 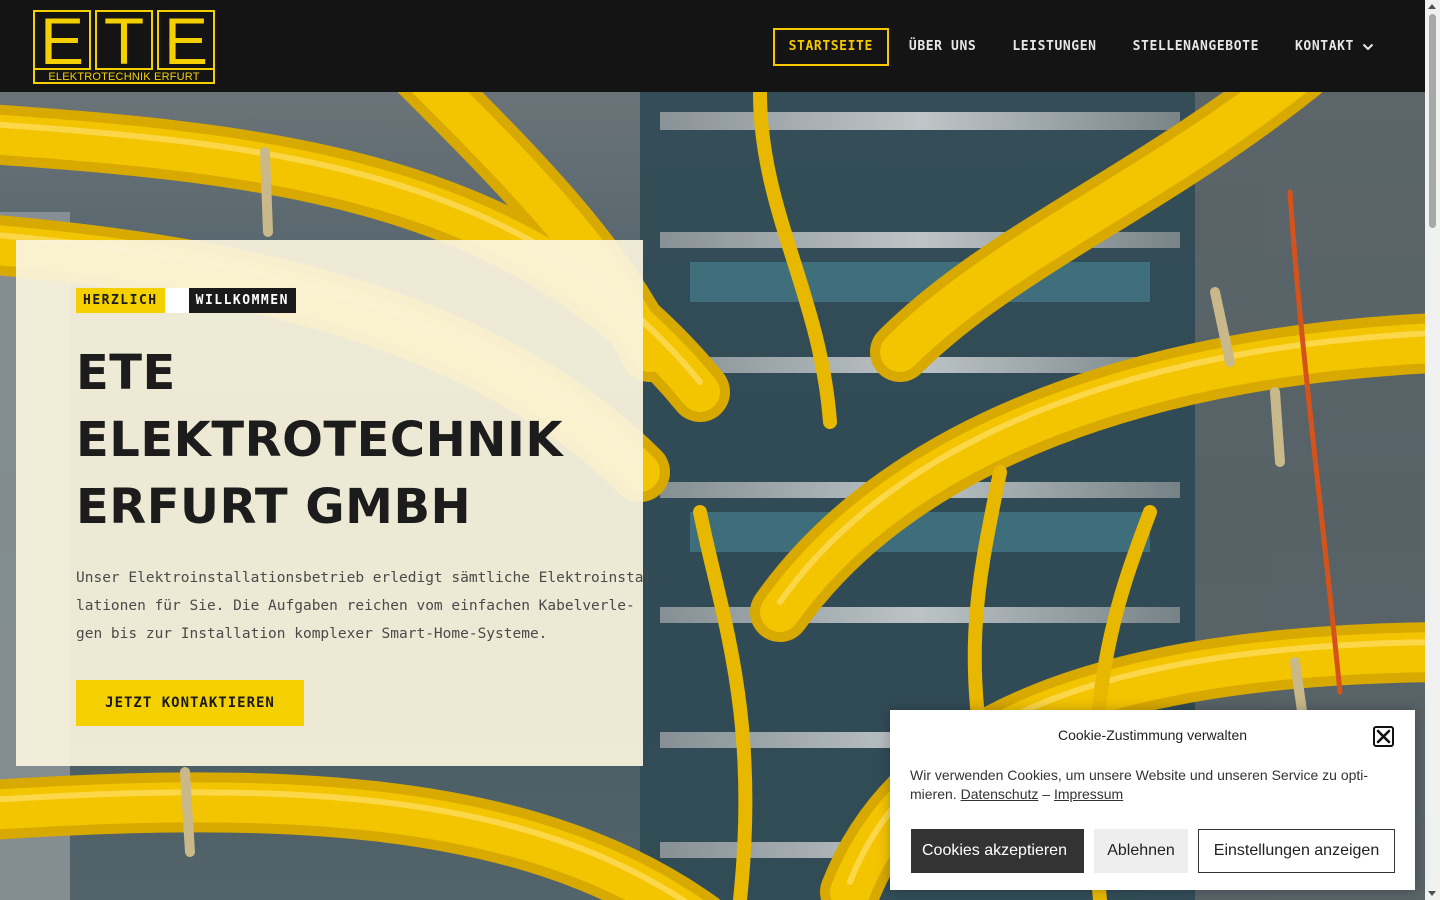 What do you see at coordinates (1432, 6) in the screenshot?
I see `scroll-up-arrow-icon` at bounding box center [1432, 6].